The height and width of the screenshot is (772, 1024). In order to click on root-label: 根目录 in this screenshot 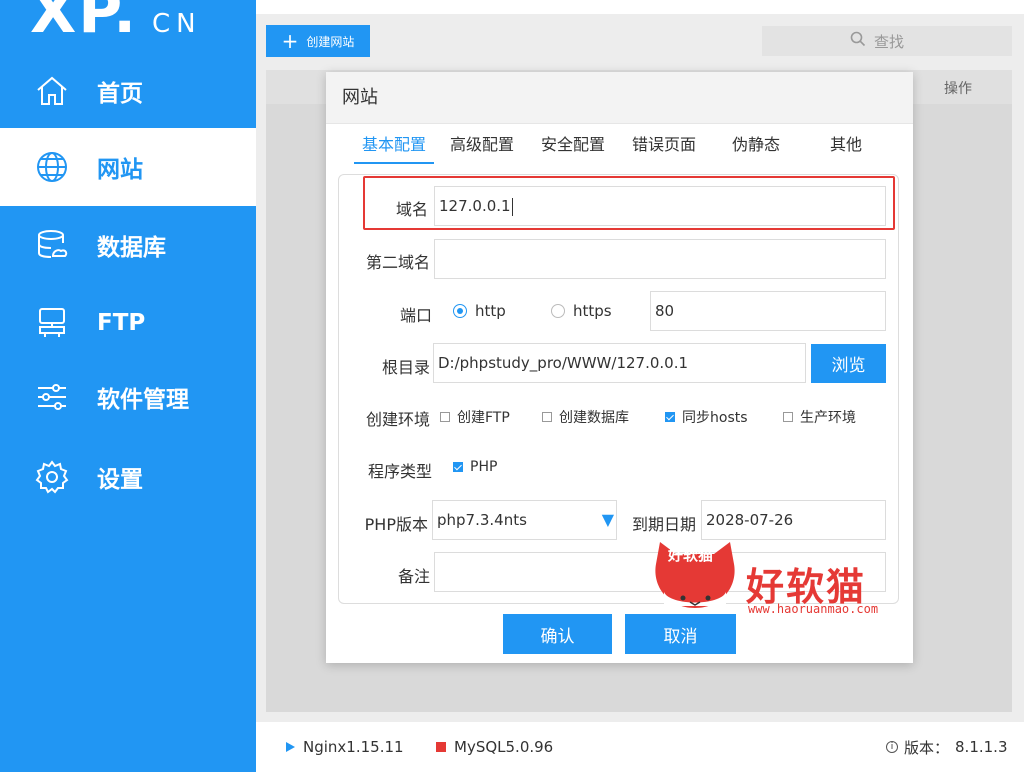, I will do `click(405, 367)`.